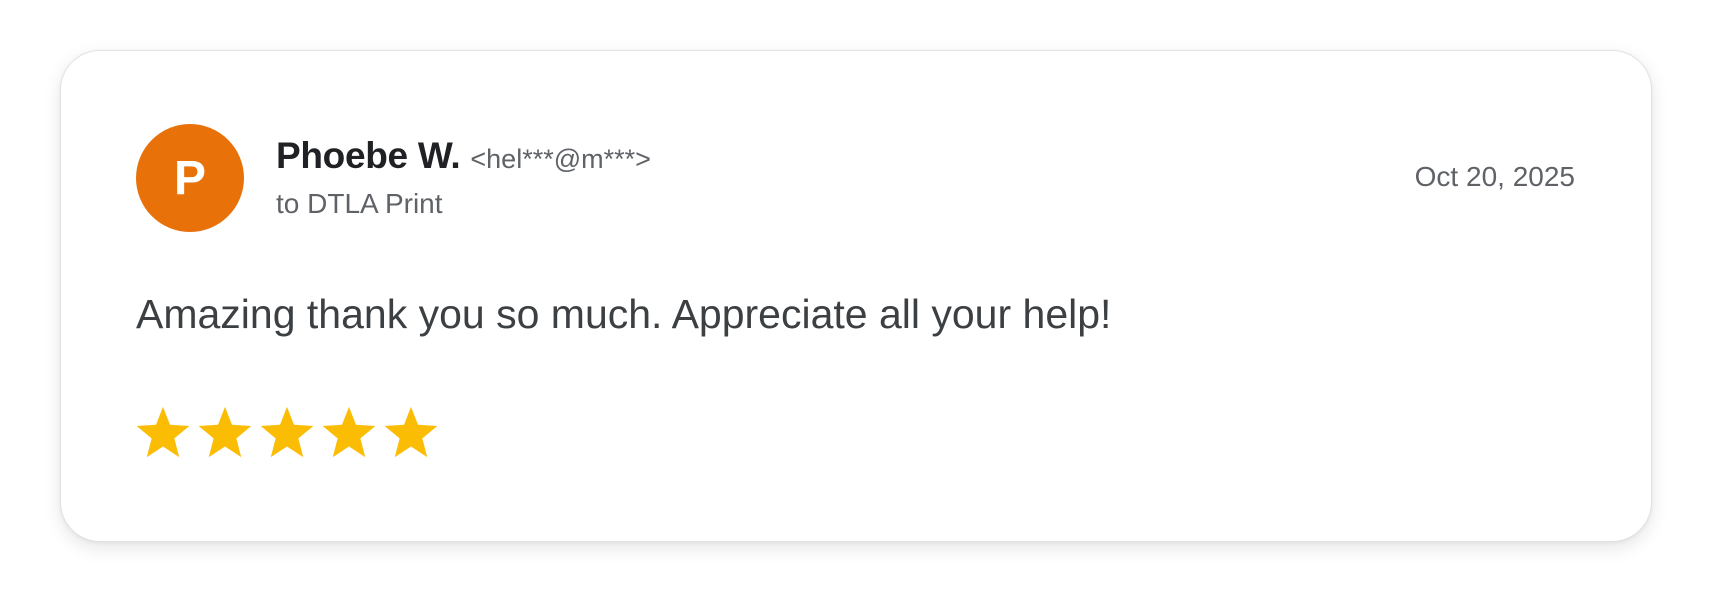 The height and width of the screenshot is (610, 1710). What do you see at coordinates (1494, 176) in the screenshot?
I see `review-date: Oct 20, 2025` at bounding box center [1494, 176].